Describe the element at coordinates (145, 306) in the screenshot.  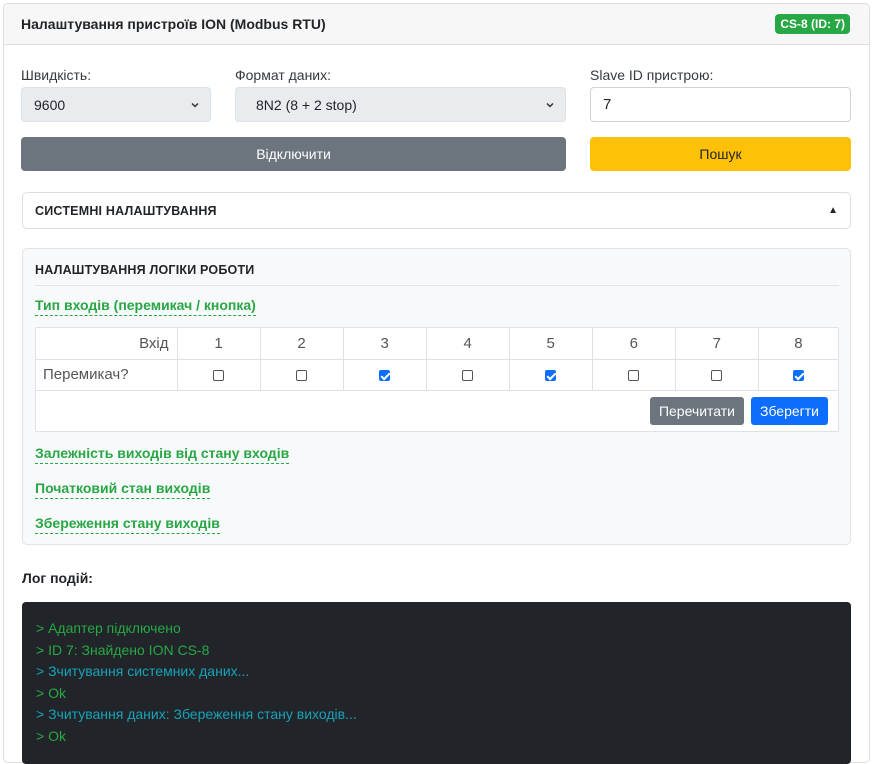
I see `input-type-link: Тип входів (перемикач / кнопка)` at that location.